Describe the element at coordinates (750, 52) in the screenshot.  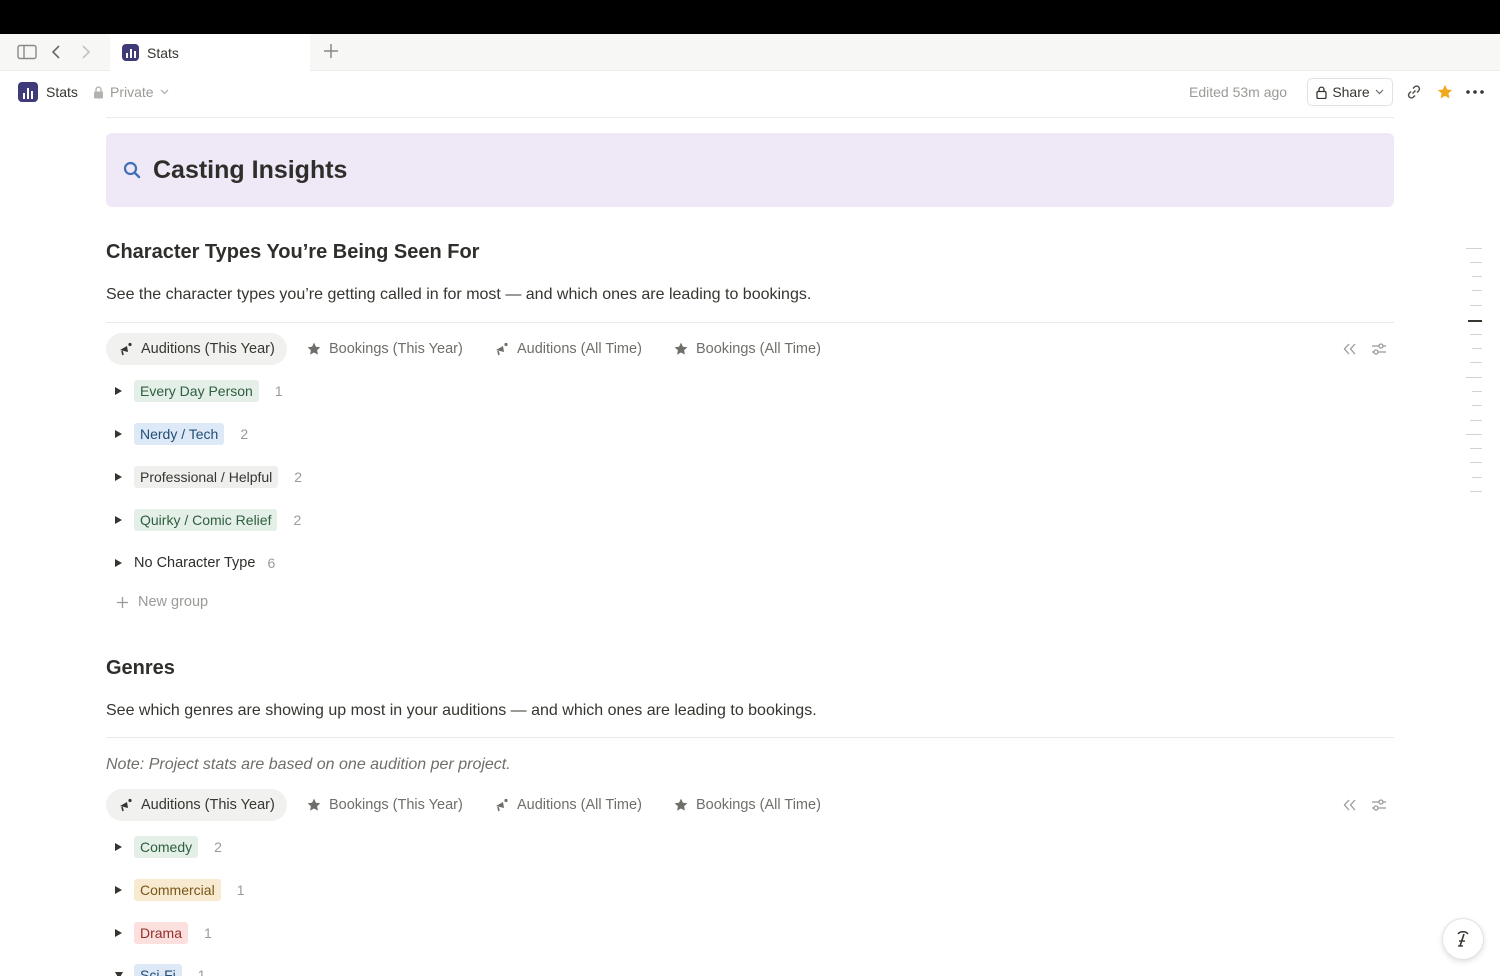
I see `tab-strip: Stats` at that location.